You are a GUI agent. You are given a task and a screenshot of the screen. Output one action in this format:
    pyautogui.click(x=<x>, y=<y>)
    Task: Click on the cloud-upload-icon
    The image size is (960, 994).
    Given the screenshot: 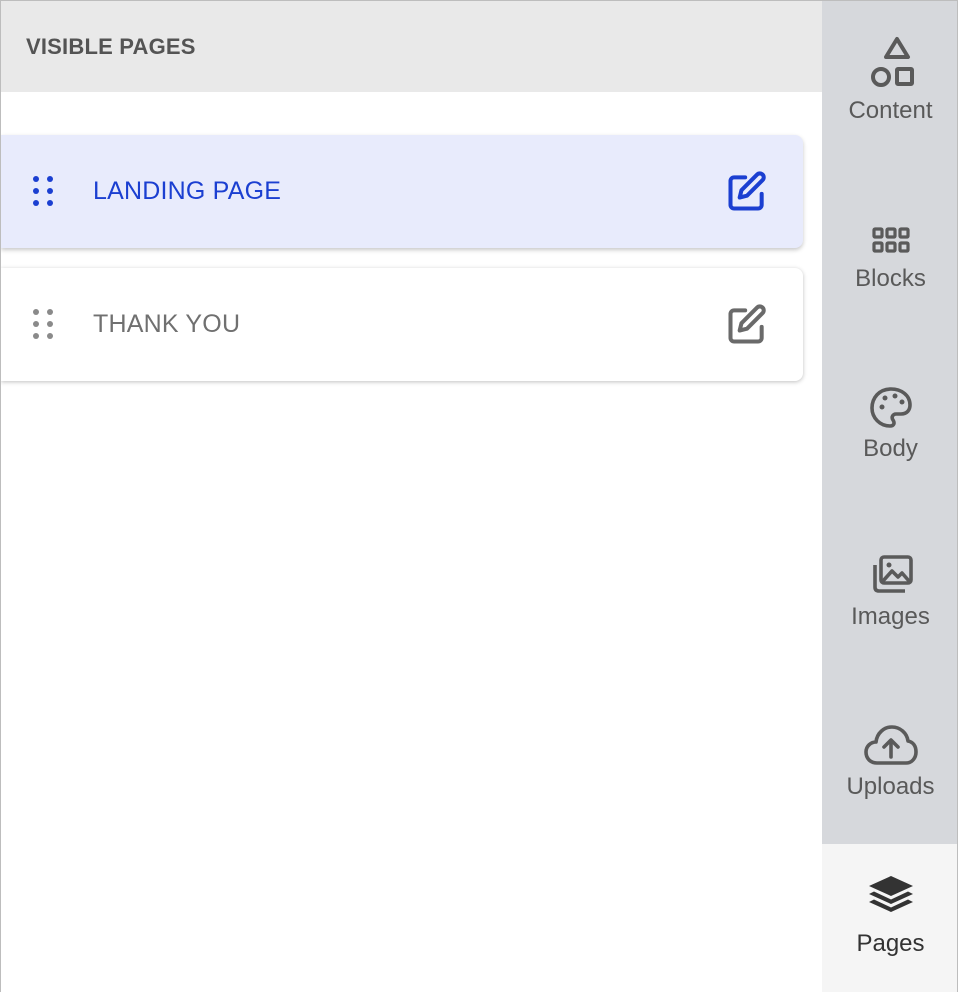 What is the action you would take?
    pyautogui.click(x=890, y=745)
    